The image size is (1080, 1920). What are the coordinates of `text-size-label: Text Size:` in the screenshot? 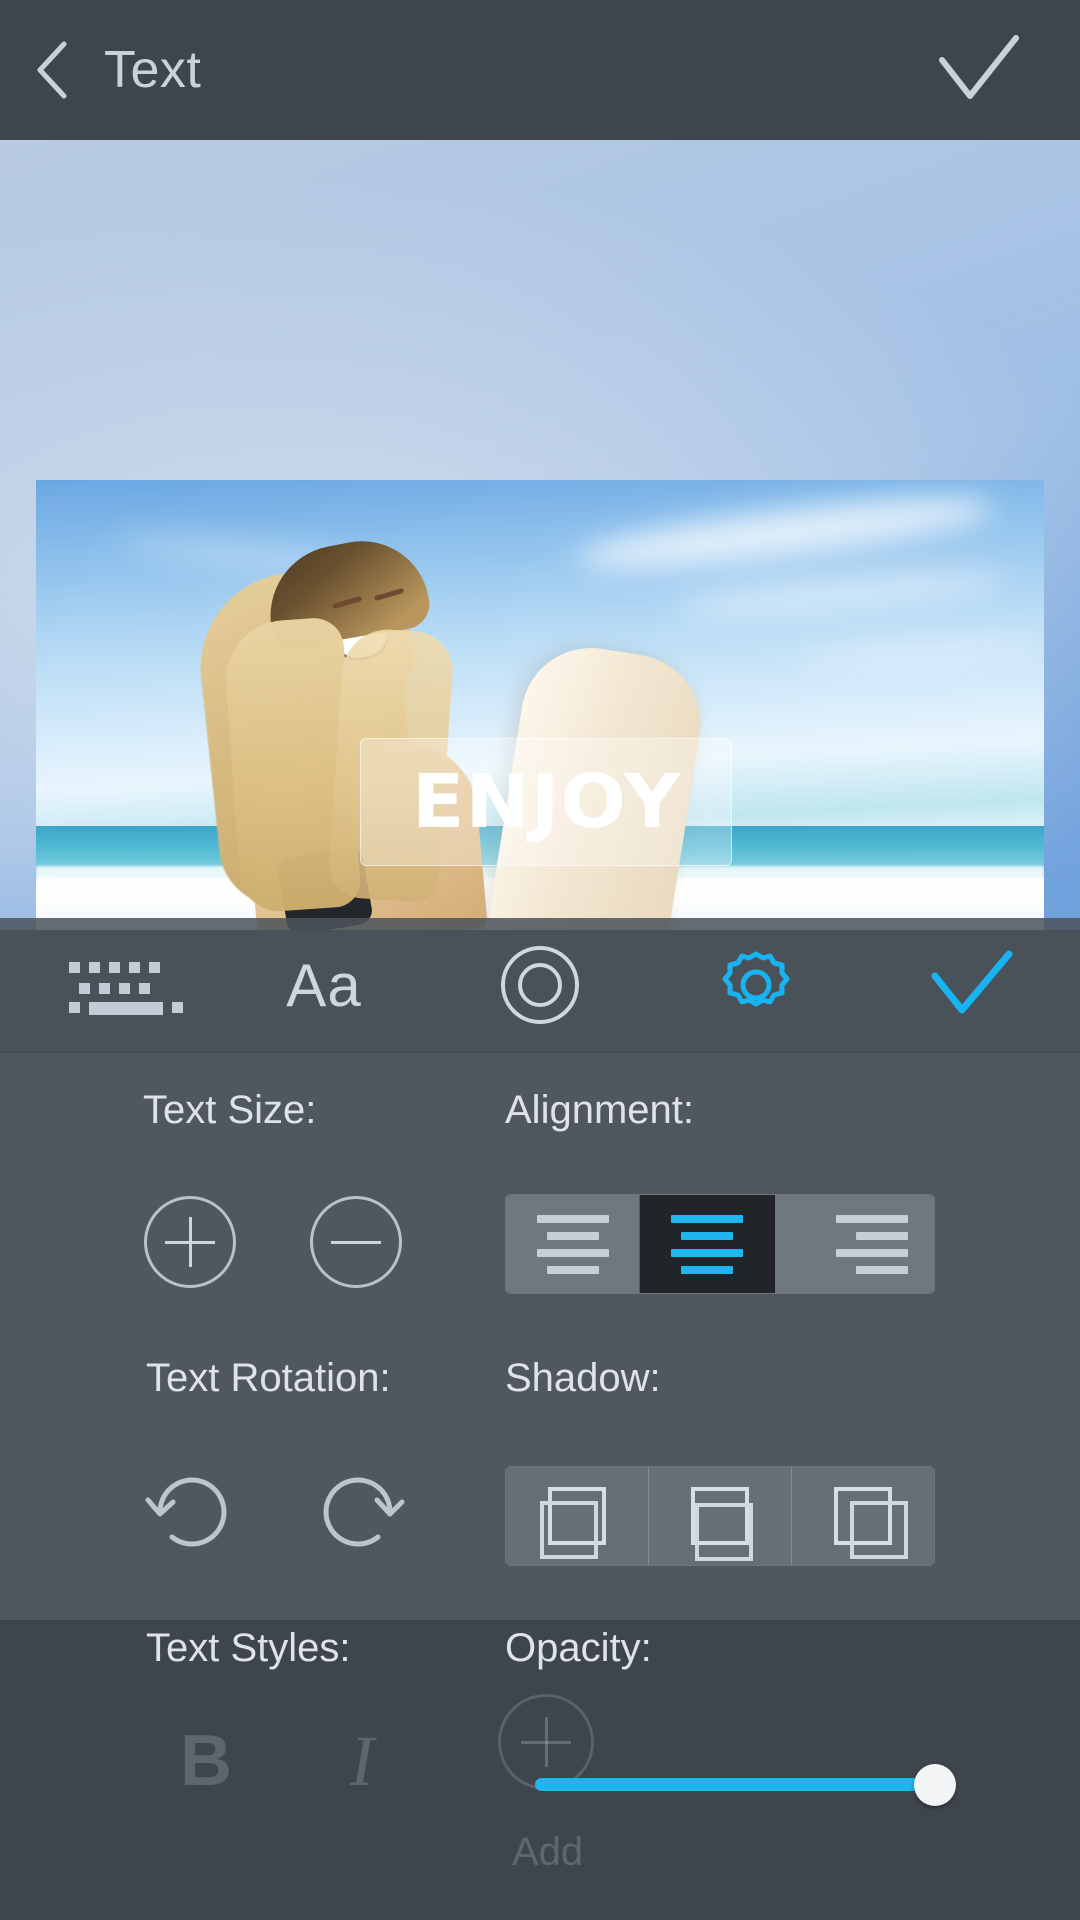 It's located at (230, 1110).